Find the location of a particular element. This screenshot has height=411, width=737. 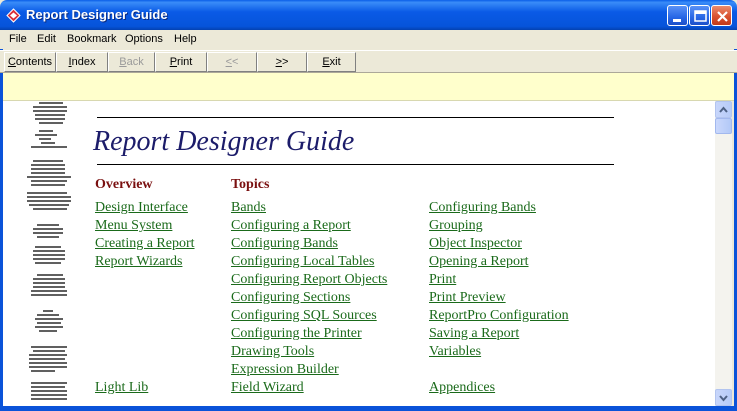

title-rule-bottom is located at coordinates (355, 164).